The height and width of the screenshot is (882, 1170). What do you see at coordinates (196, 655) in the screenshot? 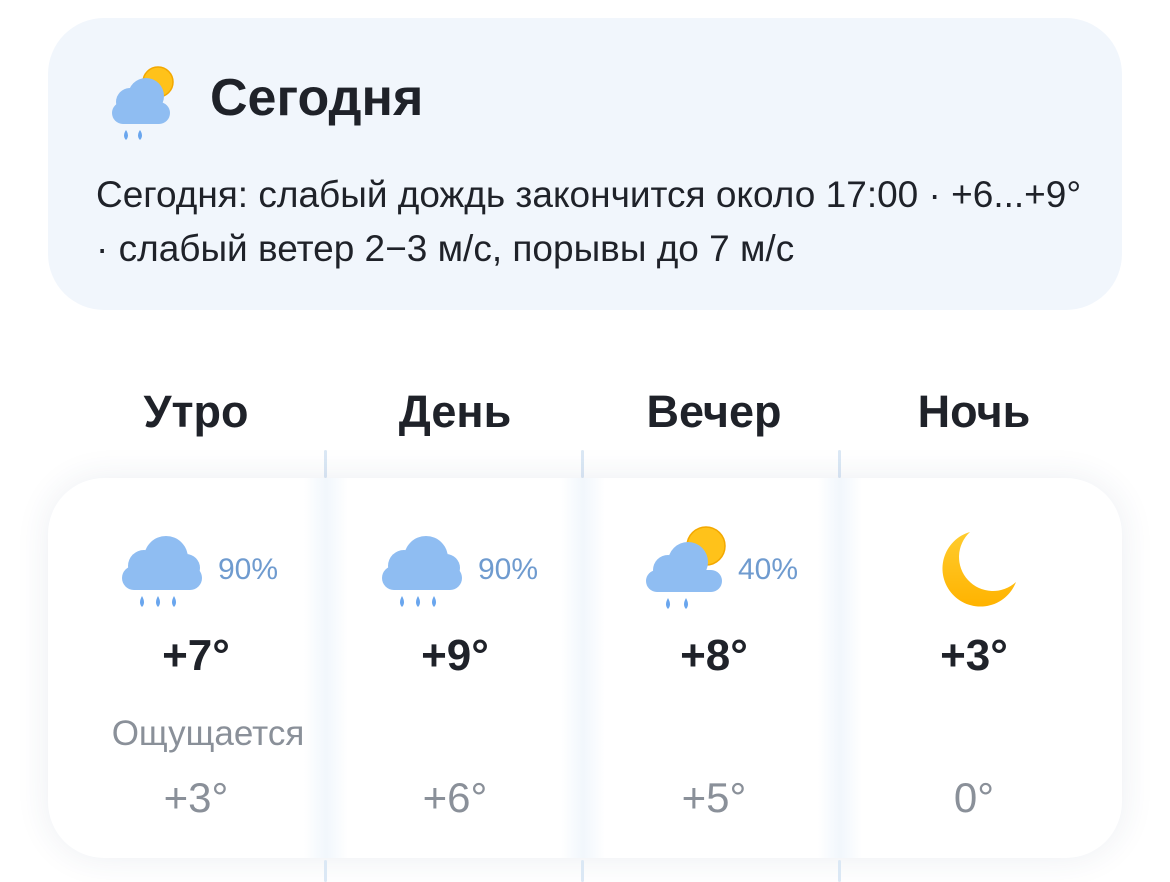
I see `temperature: +7°` at bounding box center [196, 655].